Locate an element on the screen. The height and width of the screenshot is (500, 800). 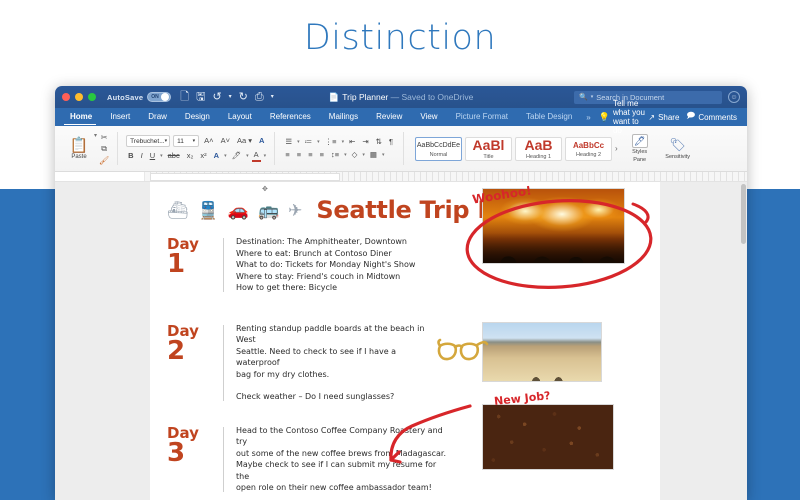
style-title-sample: AaBl is located at coordinates (488, 144).